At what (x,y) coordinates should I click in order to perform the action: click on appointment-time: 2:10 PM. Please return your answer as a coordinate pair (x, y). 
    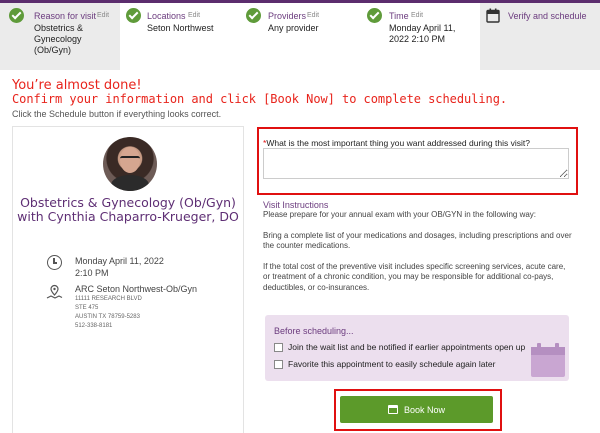
    Looking at the image, I should click on (92, 273).